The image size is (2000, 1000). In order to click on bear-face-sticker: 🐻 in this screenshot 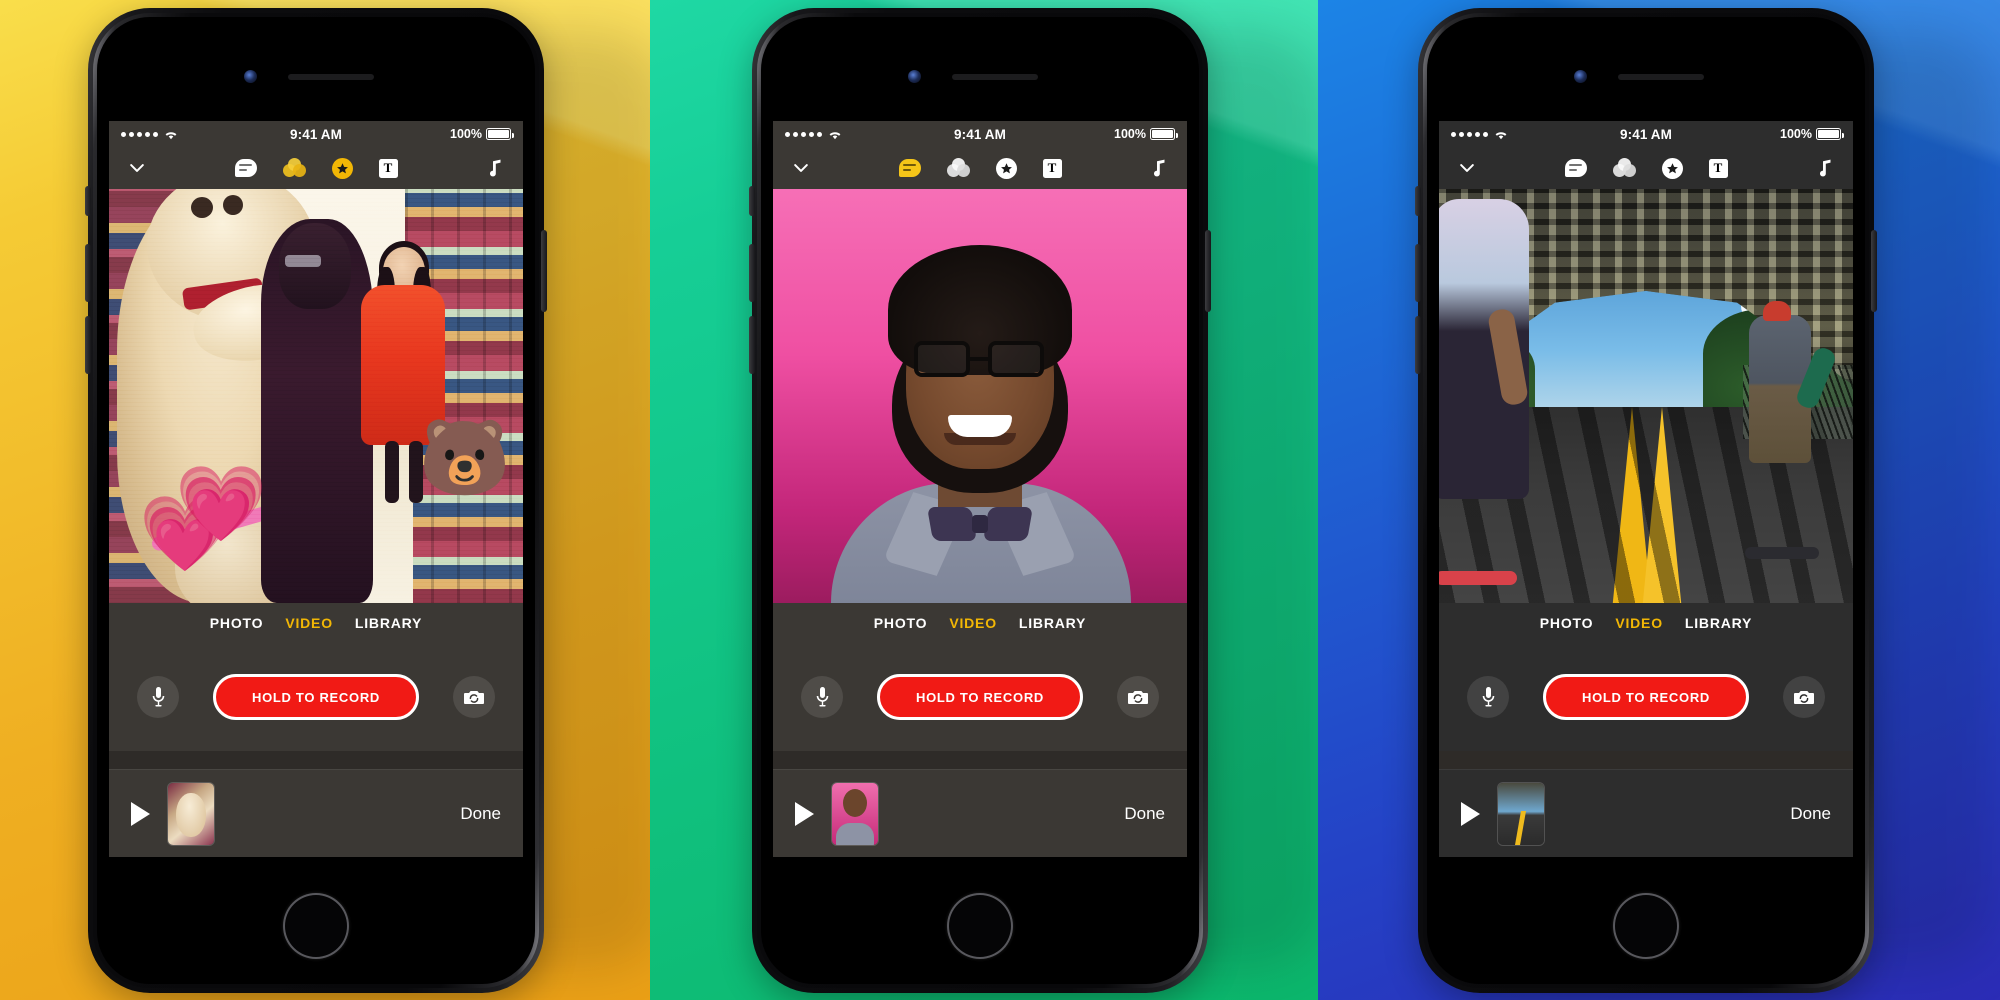, I will do `click(465, 458)`.